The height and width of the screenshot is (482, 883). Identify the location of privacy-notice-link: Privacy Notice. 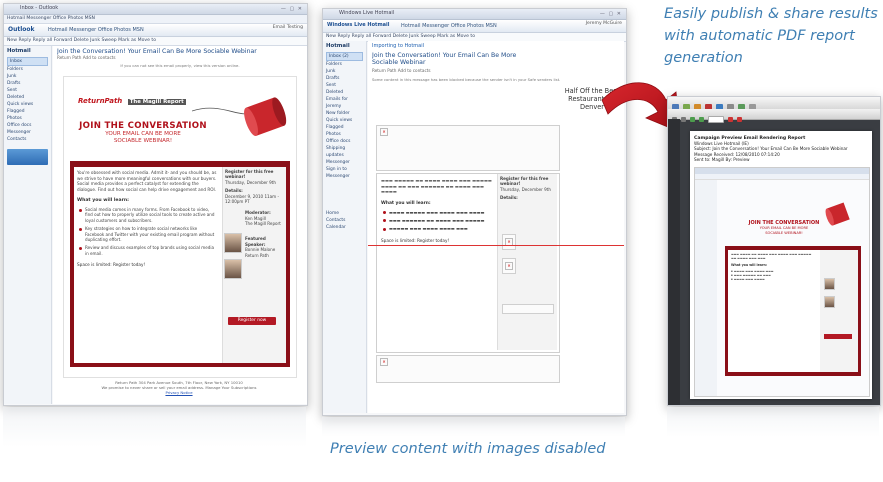
(179, 392).